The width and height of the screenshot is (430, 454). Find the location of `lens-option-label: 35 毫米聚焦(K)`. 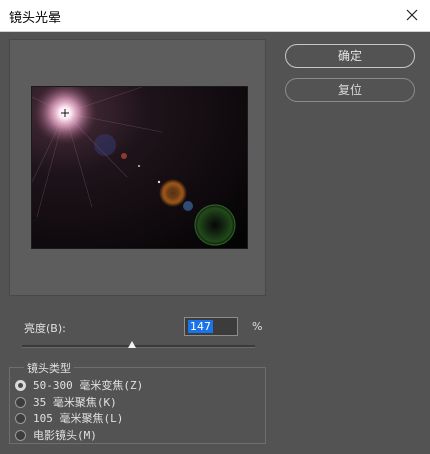

lens-option-label: 35 毫米聚焦(K) is located at coordinates (75, 402).